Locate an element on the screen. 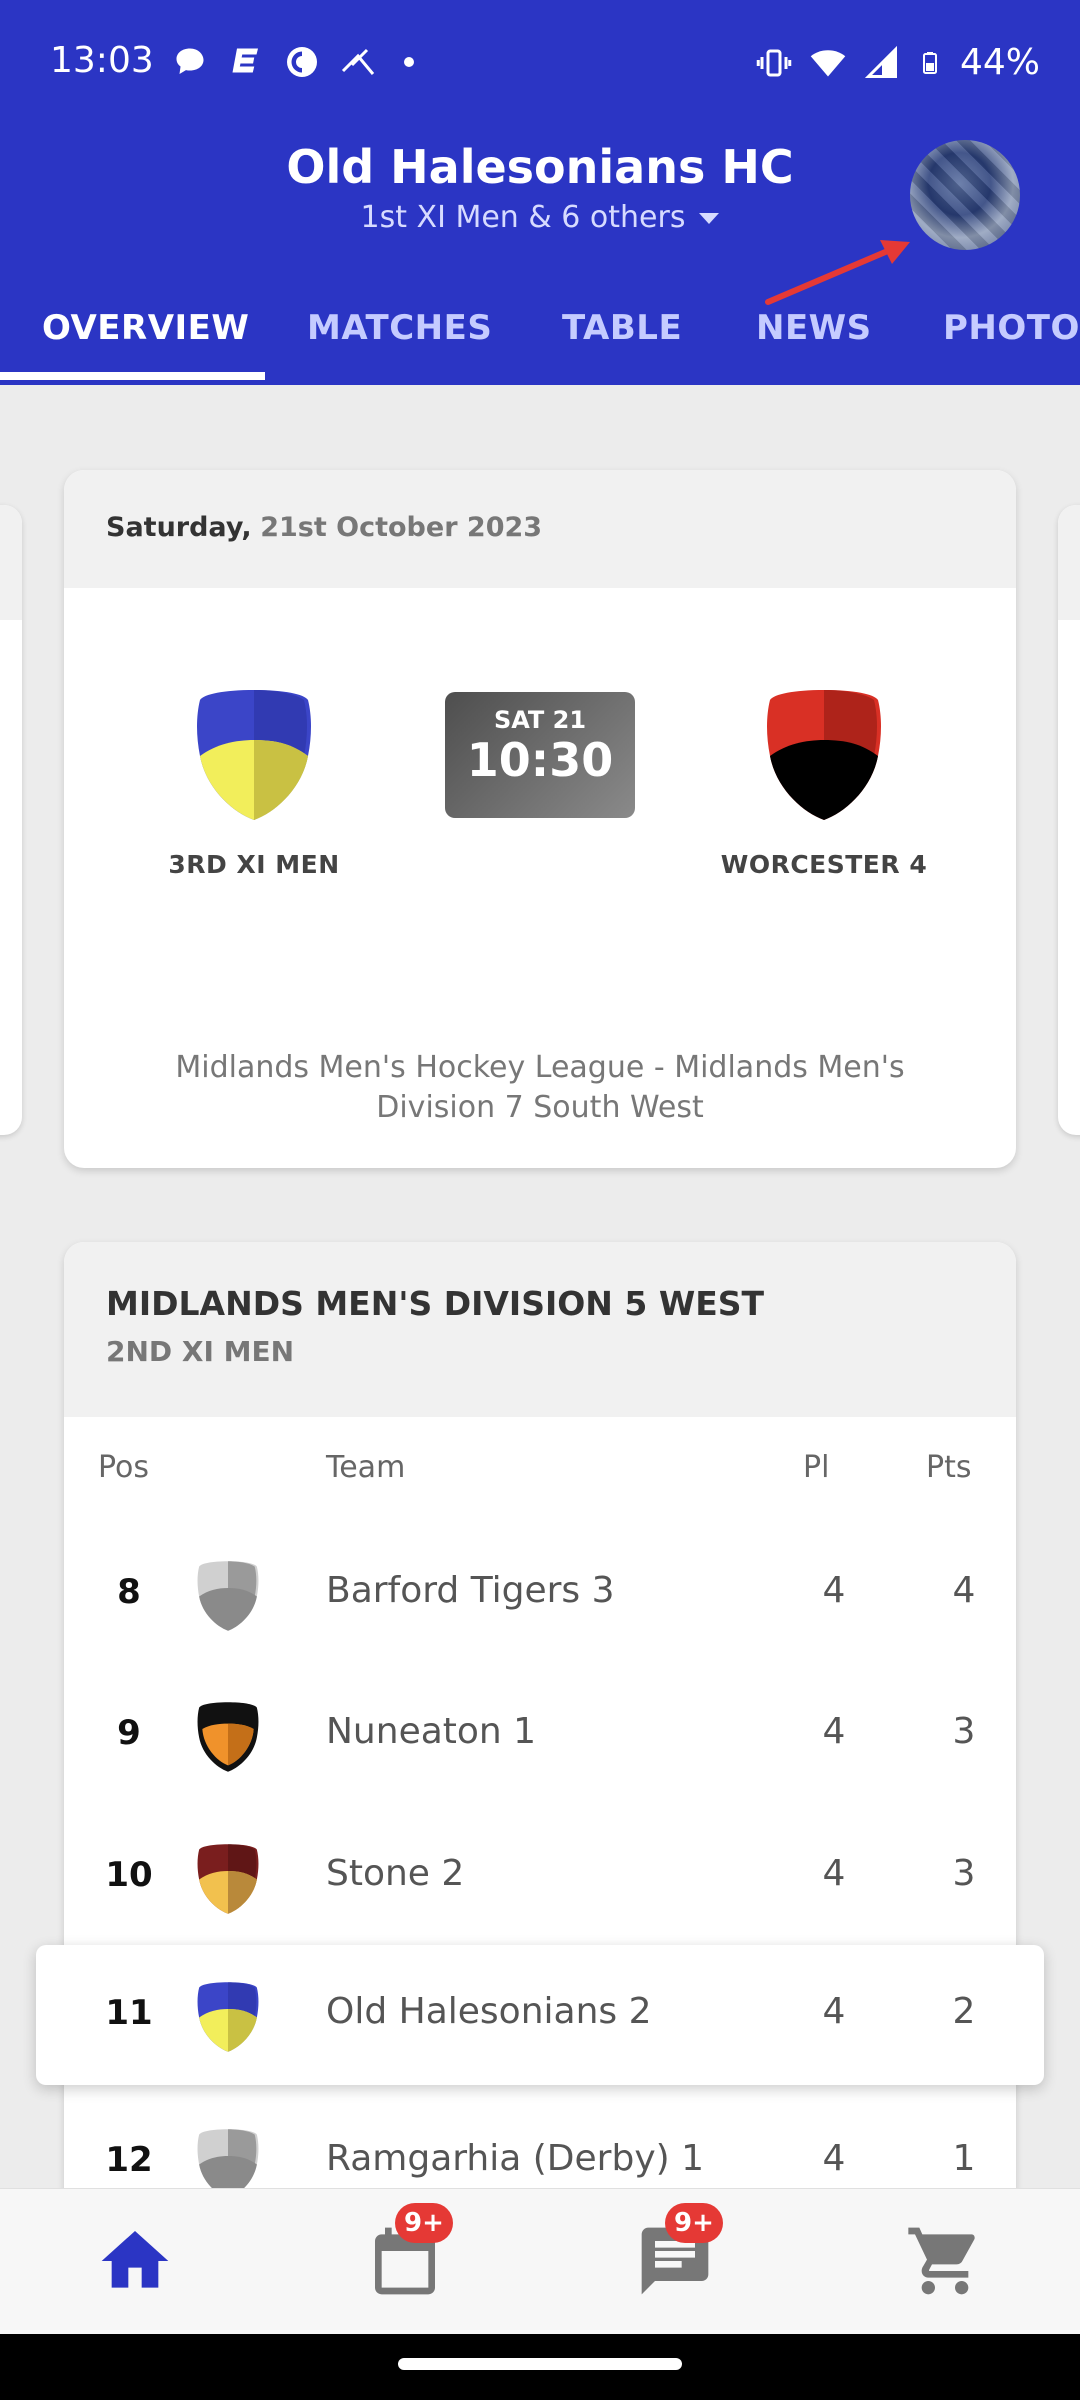  row-points: 4 is located at coordinates (964, 1590).